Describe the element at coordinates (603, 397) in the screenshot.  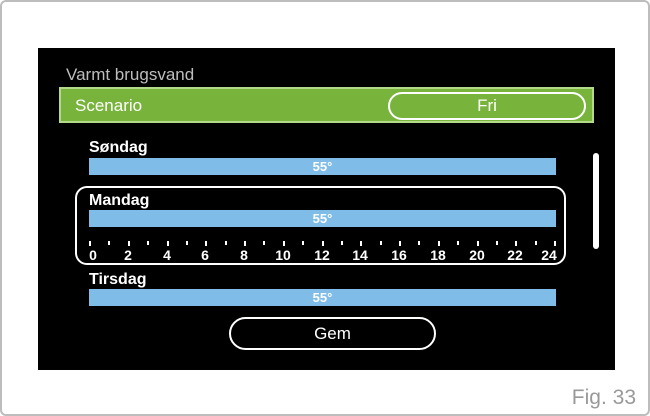
I see `figure-label: Fig. 33` at that location.